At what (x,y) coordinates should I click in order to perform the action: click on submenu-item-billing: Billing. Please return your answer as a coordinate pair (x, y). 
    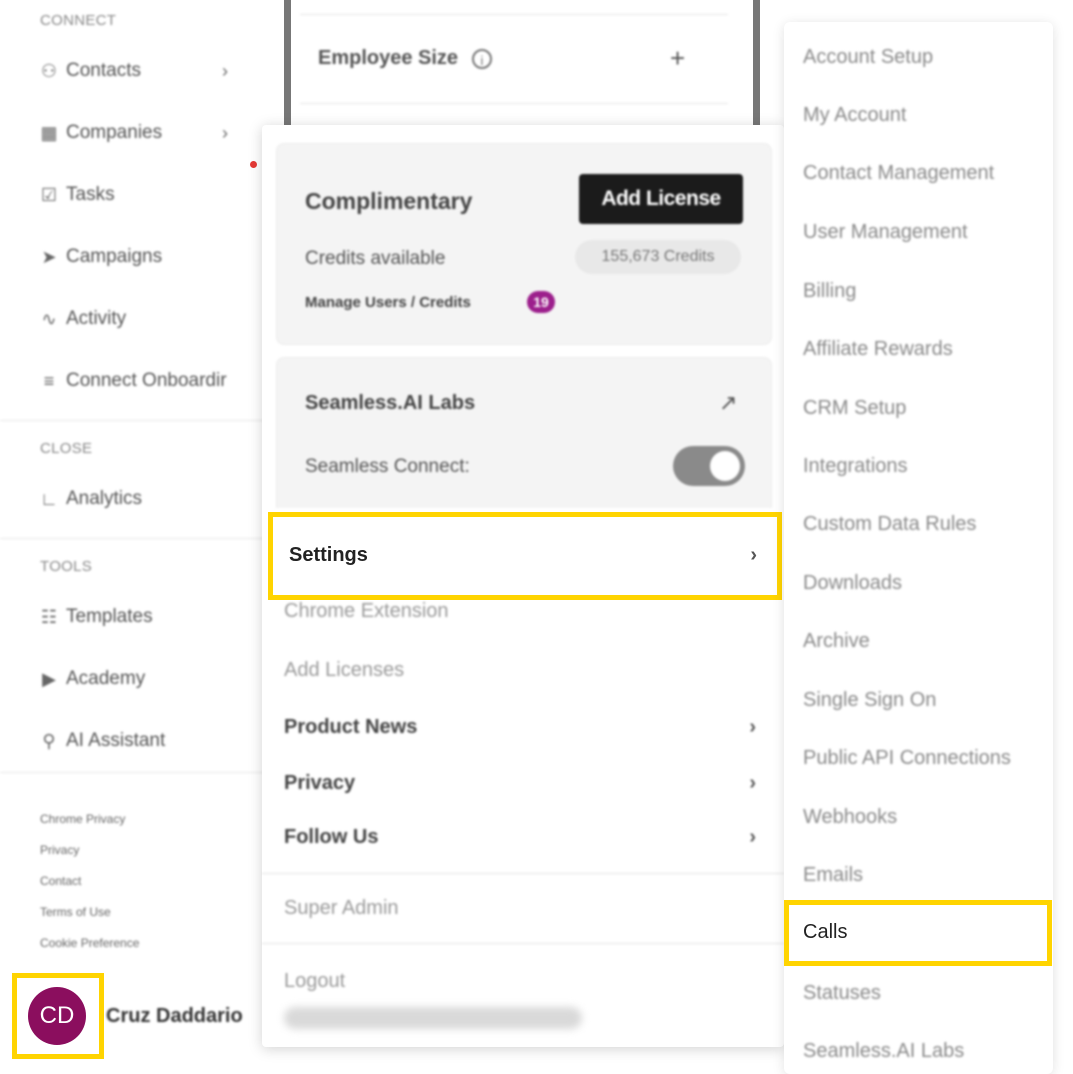
    Looking at the image, I should click on (829, 291).